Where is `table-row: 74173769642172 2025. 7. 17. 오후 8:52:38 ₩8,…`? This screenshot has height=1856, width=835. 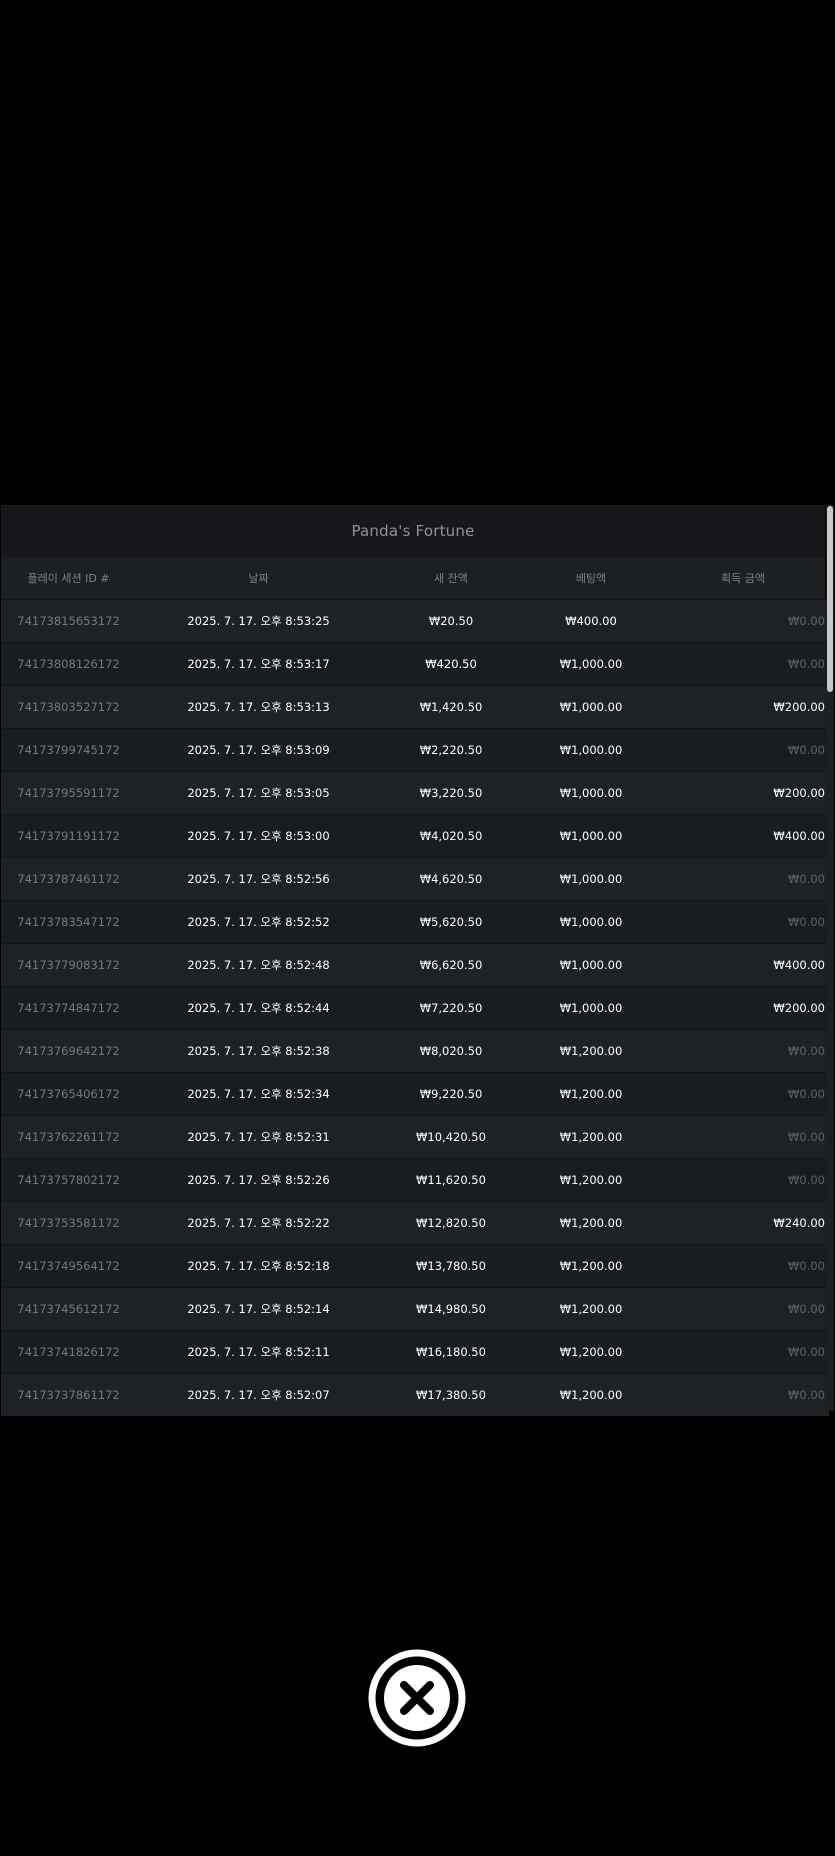
table-row: 74173769642172 2025. 7. 17. 오후 8:52:38 ₩8,… is located at coordinates (415, 1051).